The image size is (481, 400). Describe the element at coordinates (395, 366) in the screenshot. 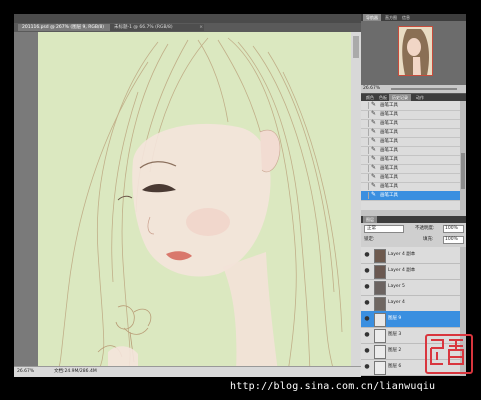

I see `layer-name: 图层 6` at that location.